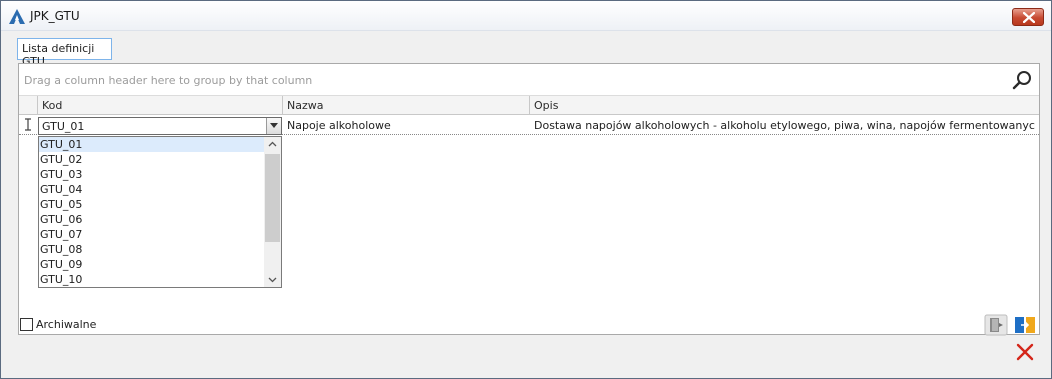  Describe the element at coordinates (17, 16) in the screenshot. I see `app-logo-icon` at that location.